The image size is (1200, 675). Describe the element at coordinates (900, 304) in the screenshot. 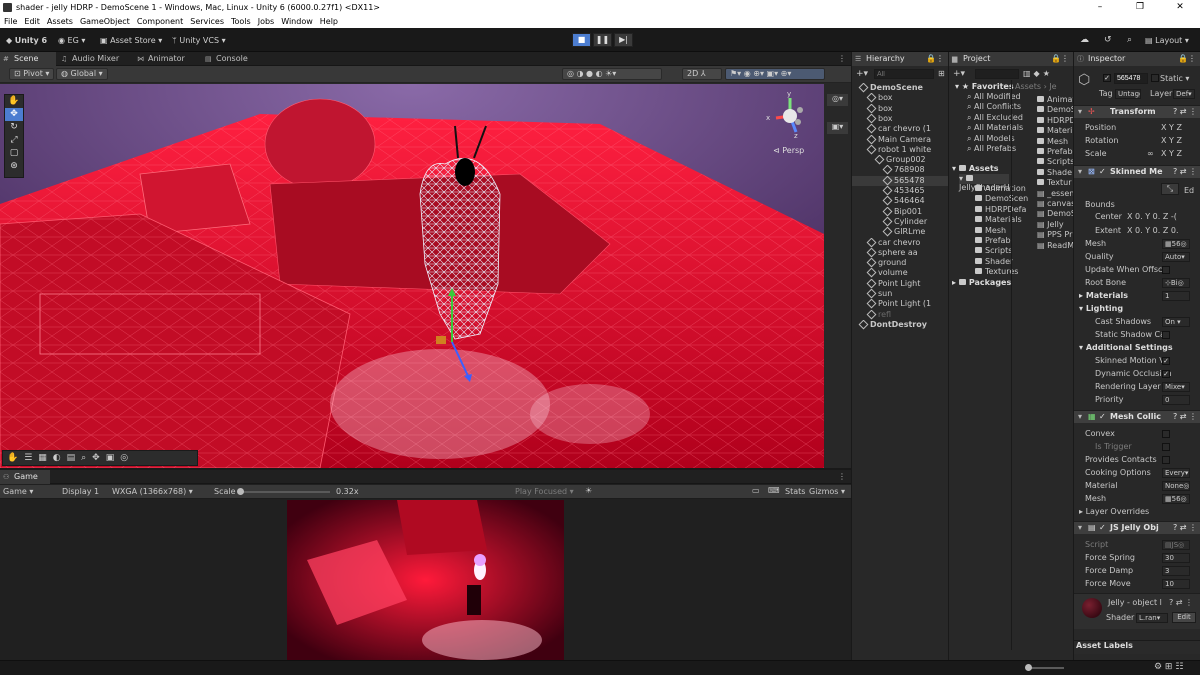

I see `hierarchy-row: Point Light (1` at that location.